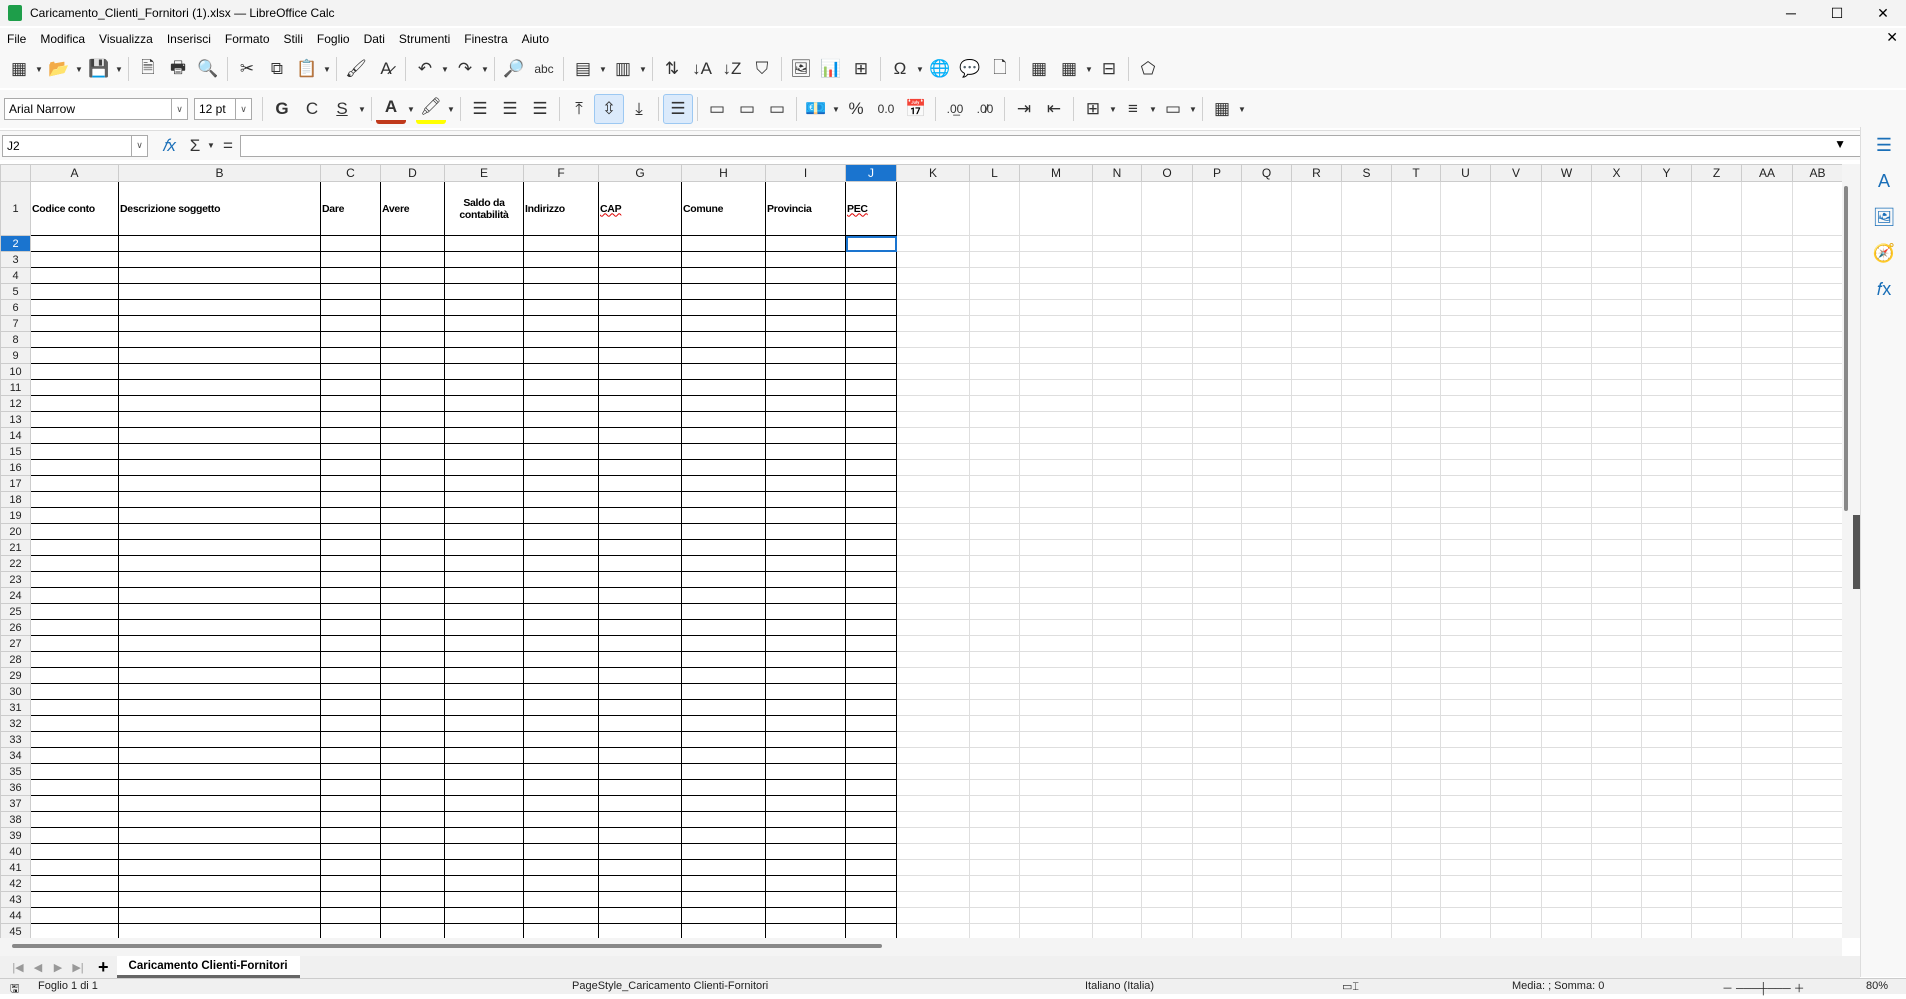 The height and width of the screenshot is (999, 1906). What do you see at coordinates (219, 173) in the screenshot?
I see `column-header: B` at bounding box center [219, 173].